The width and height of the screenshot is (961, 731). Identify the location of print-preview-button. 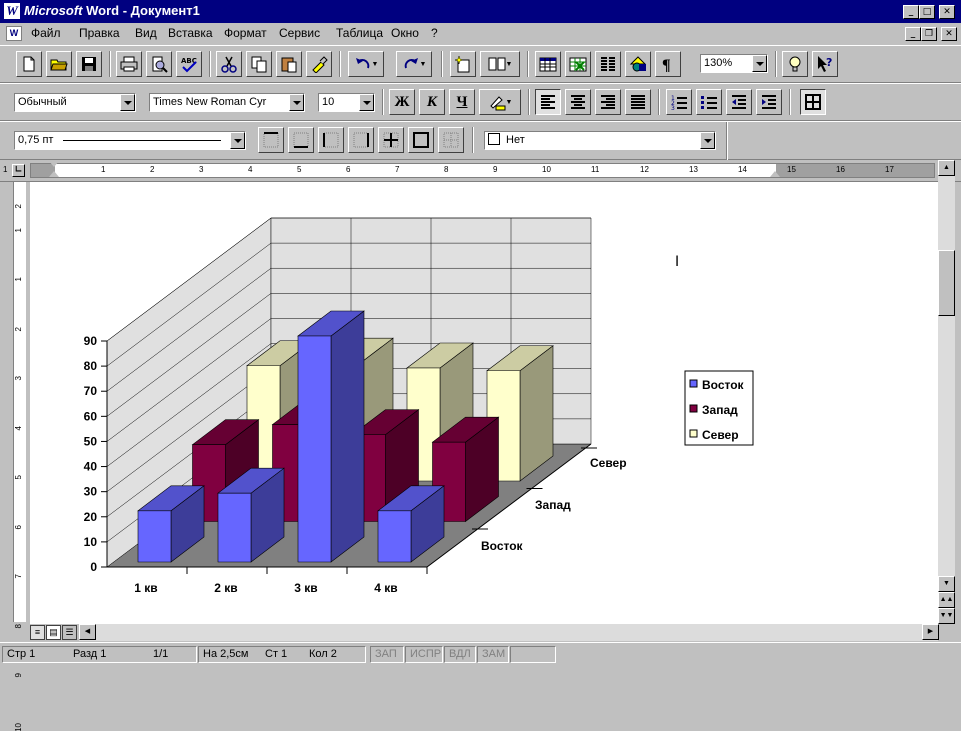
(159, 64).